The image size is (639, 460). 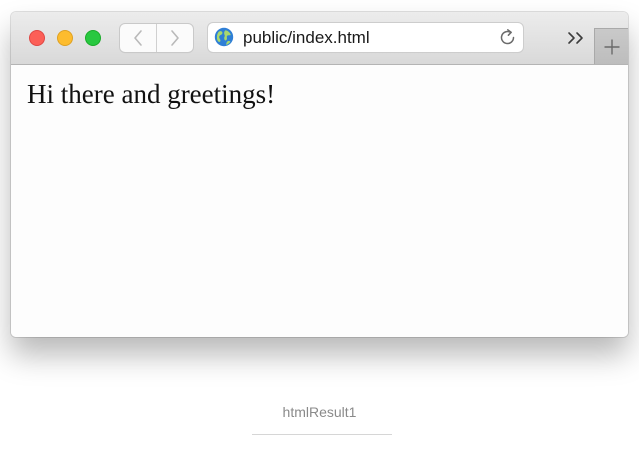 What do you see at coordinates (319, 412) in the screenshot?
I see `result-caption: htmlResult1` at bounding box center [319, 412].